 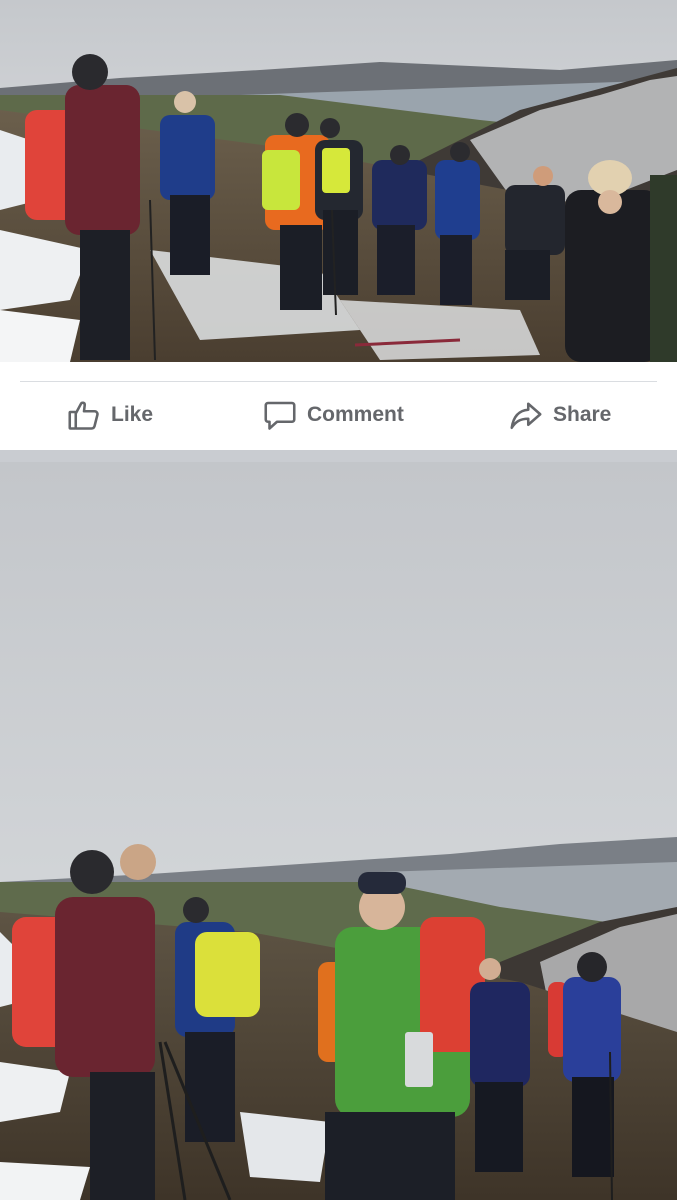 What do you see at coordinates (84, 415) in the screenshot?
I see `thumbs-up-icon` at bounding box center [84, 415].